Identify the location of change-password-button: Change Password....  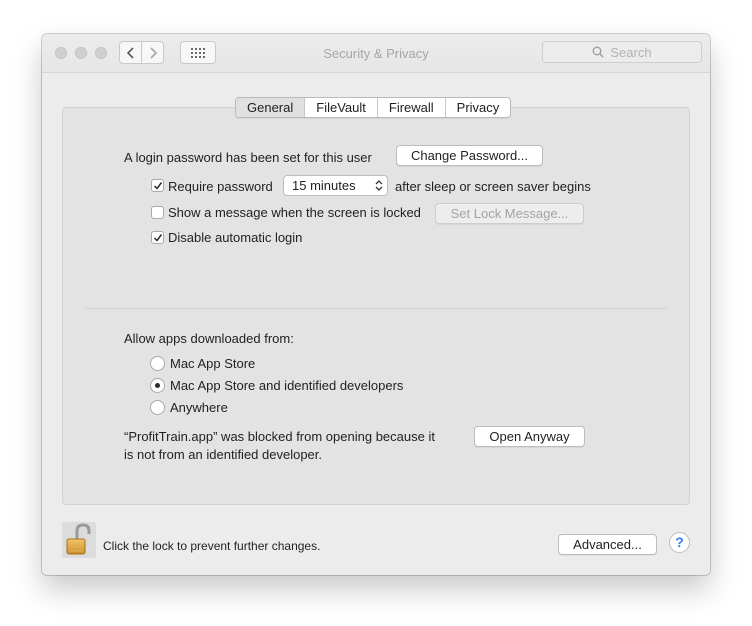
(469, 155).